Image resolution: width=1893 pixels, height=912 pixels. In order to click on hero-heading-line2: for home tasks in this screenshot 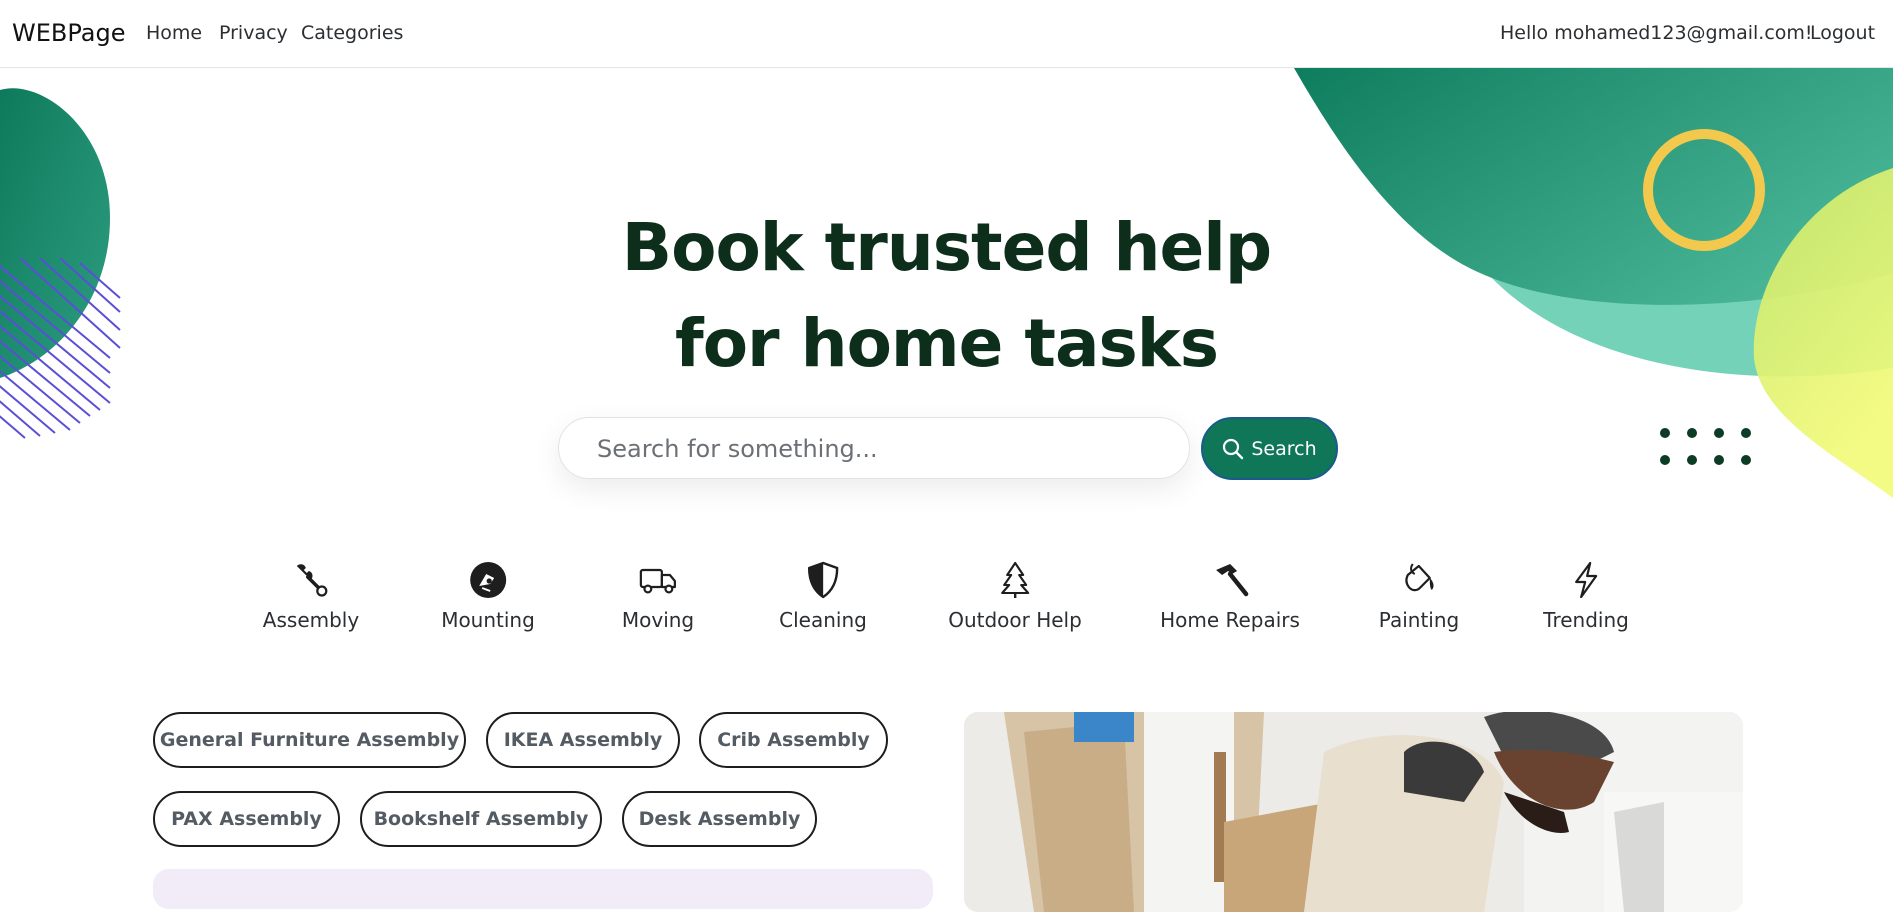, I will do `click(947, 343)`.